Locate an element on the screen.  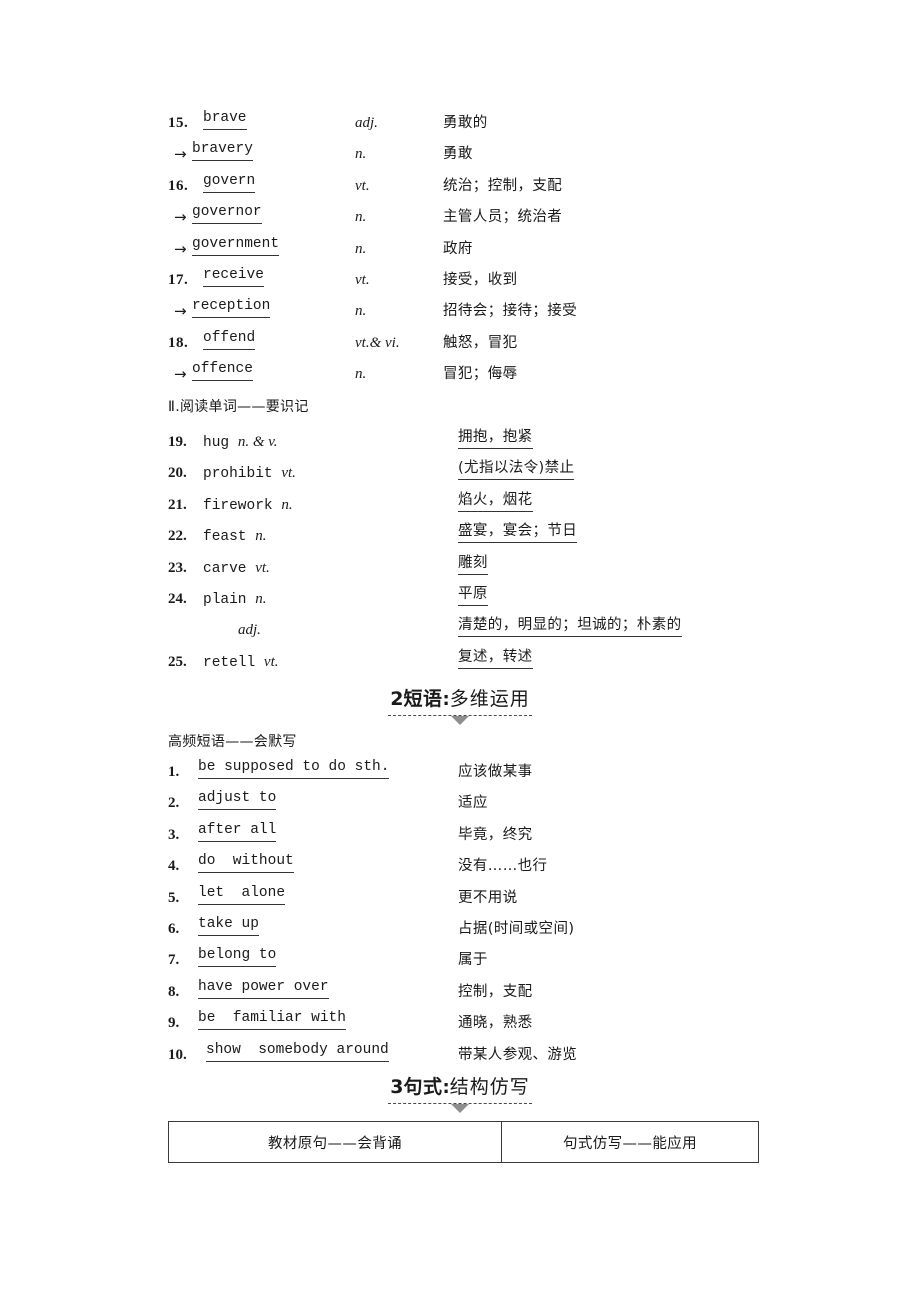
word-entry-part-of-speech: vt.& vi. is located at coordinates (377, 342).